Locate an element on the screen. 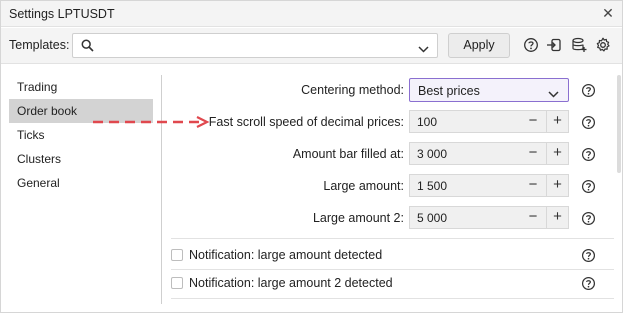  sidebar-item-clusters: Clusters is located at coordinates (81, 159).